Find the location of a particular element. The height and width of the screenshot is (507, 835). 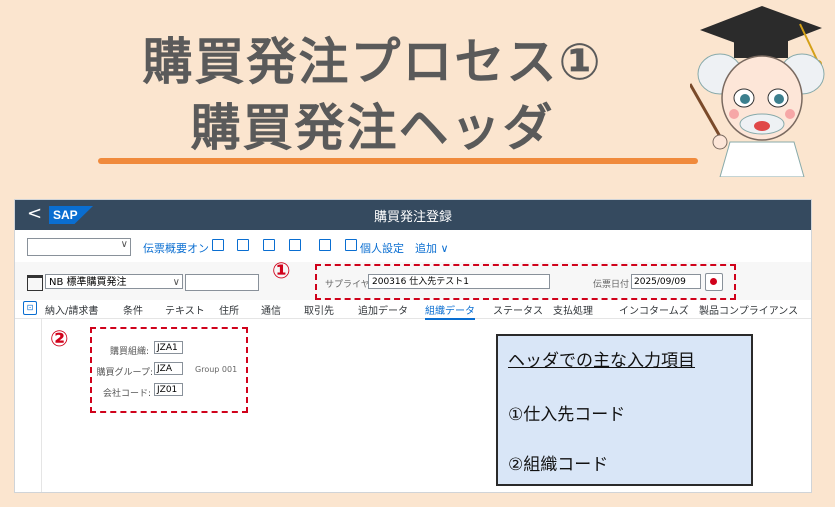

title-underline is located at coordinates (398, 161).